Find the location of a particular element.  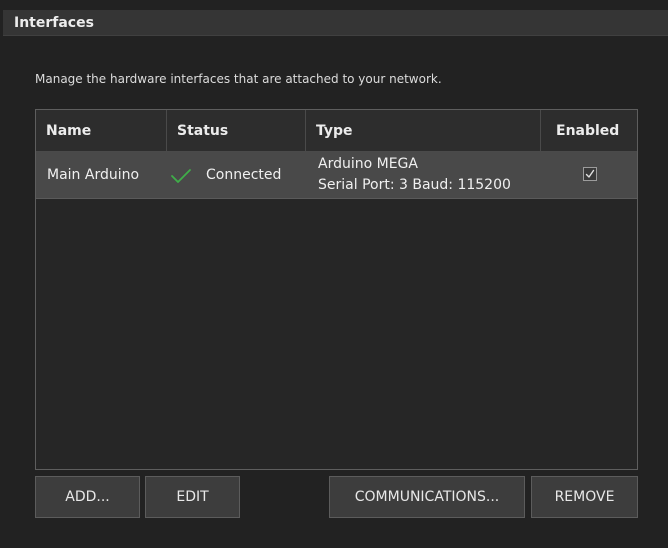

enabled-checkbox is located at coordinates (590, 174).